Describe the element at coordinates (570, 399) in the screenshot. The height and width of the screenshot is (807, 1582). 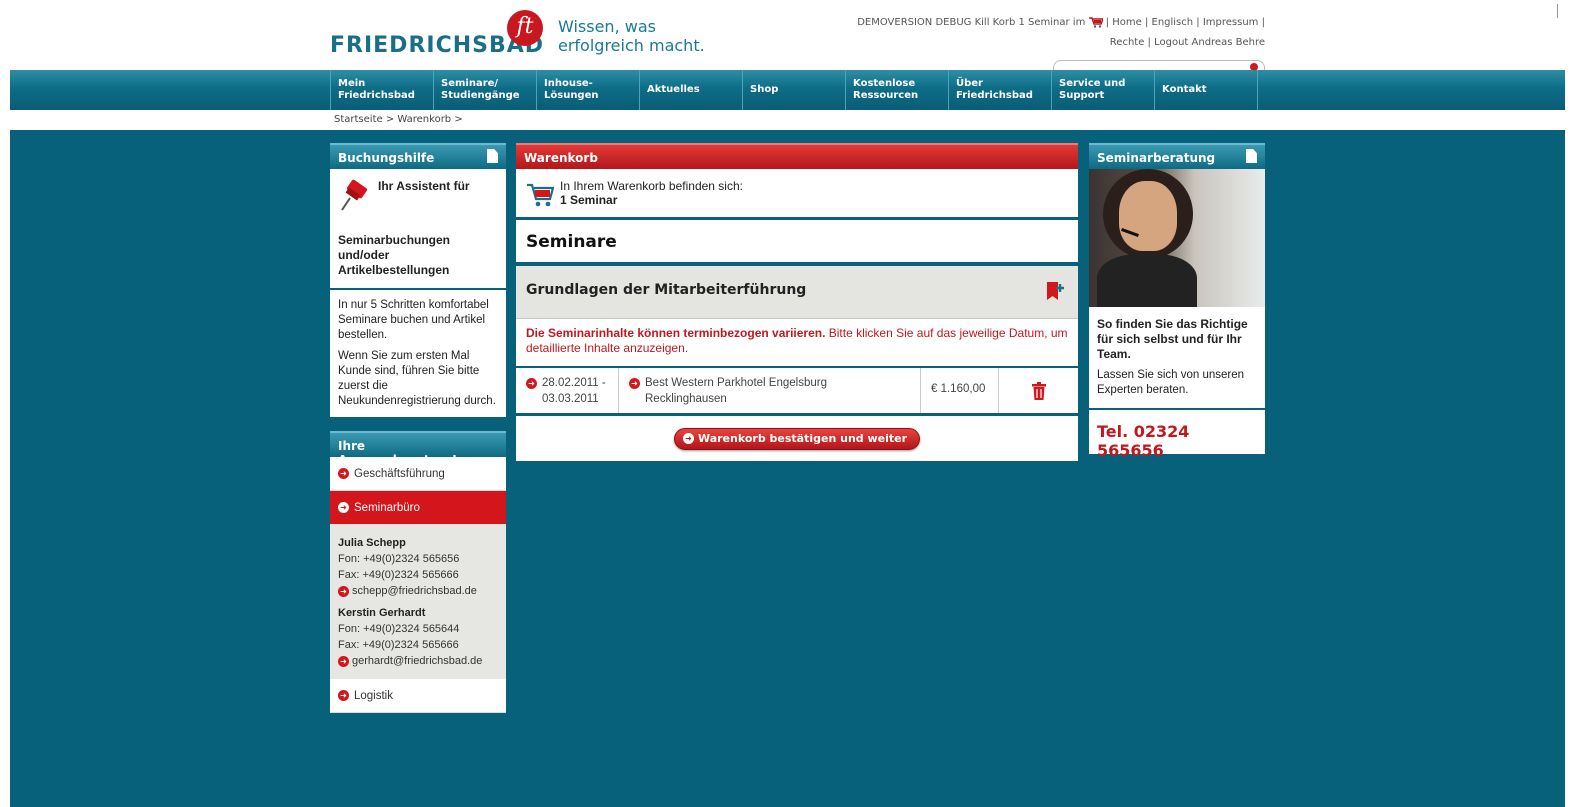
I see `date-end: 03.03.2011` at that location.